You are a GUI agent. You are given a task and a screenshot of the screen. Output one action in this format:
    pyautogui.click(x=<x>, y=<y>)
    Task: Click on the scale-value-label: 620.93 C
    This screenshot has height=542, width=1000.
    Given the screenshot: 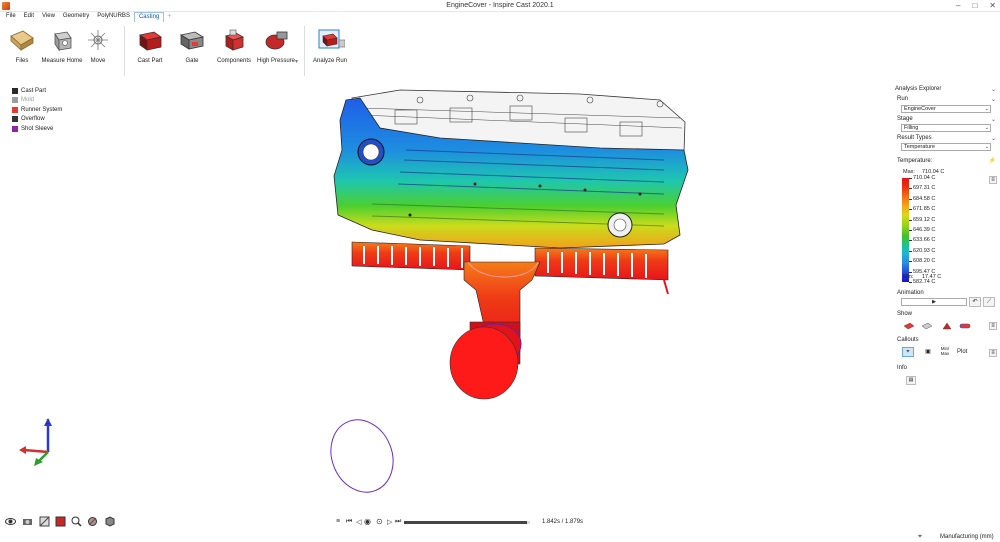 What is the action you would take?
    pyautogui.click(x=924, y=250)
    